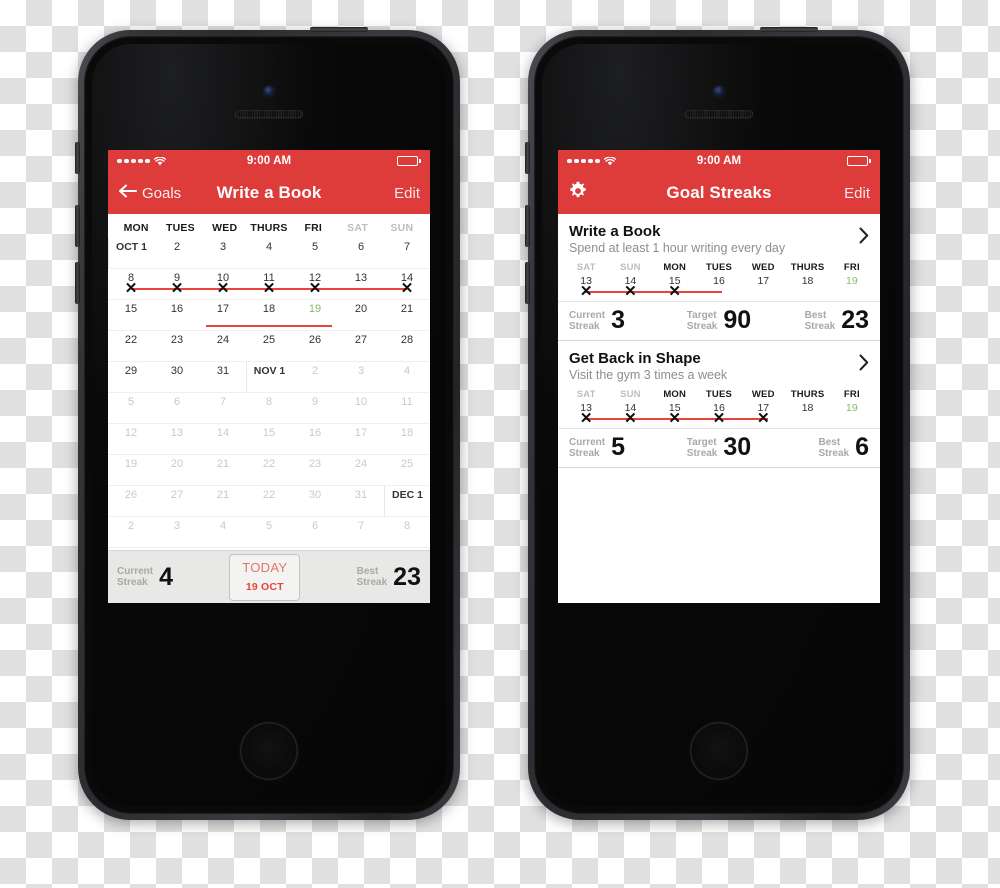  I want to click on settings-button, so click(578, 193).